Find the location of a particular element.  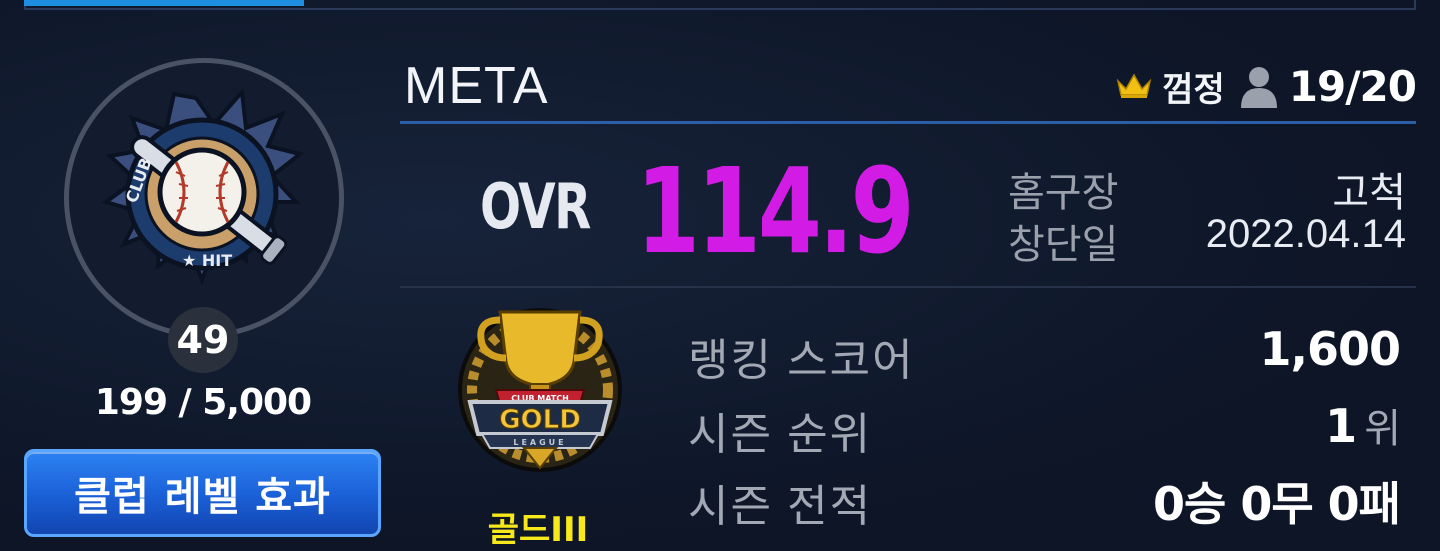

season-rank-value: 1위 is located at coordinates (1363, 425).